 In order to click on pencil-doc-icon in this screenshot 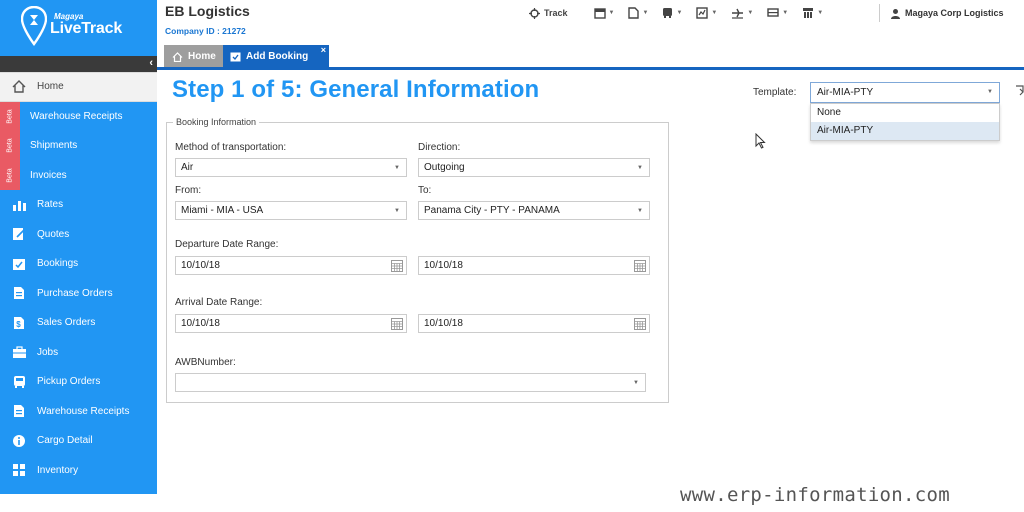, I will do `click(19, 234)`.